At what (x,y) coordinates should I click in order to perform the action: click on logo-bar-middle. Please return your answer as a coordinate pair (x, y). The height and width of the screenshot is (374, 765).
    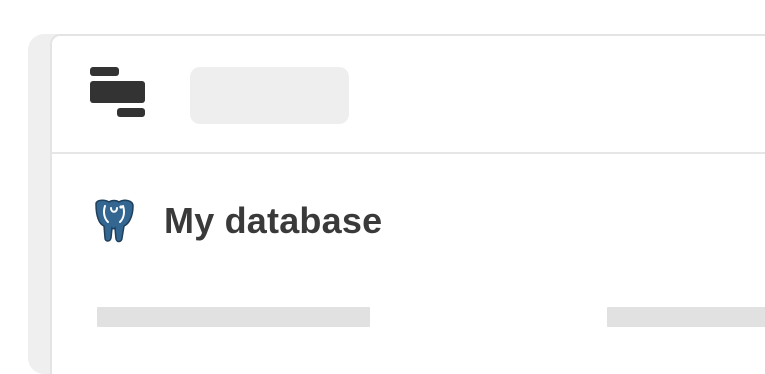
    Looking at the image, I should click on (117, 92).